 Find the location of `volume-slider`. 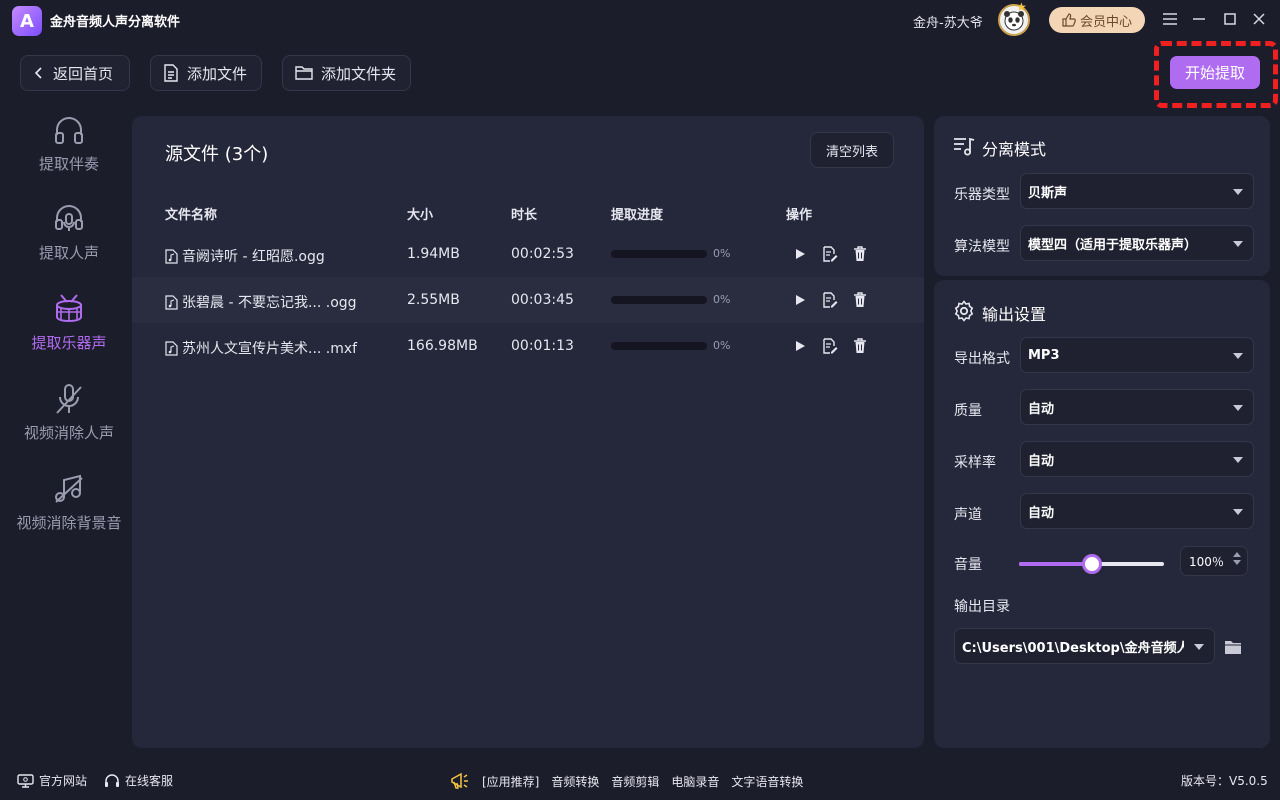

volume-slider is located at coordinates (1091, 564).